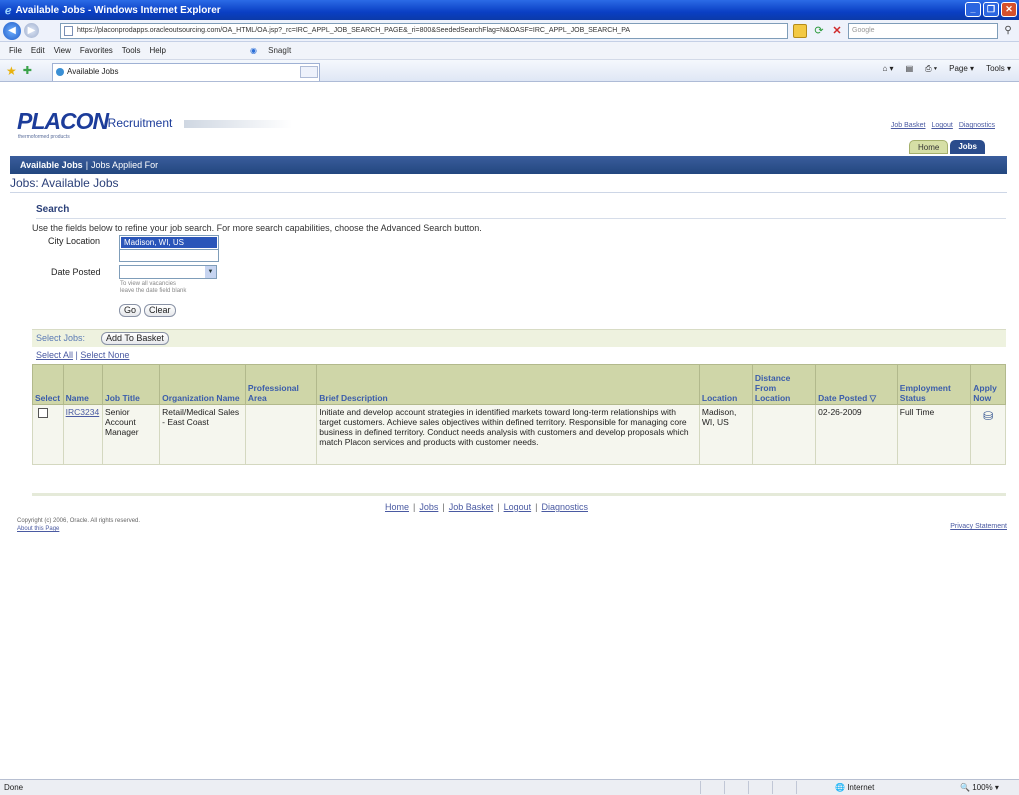 This screenshot has width=1019, height=795. I want to click on tab-jobs: Jobs, so click(967, 147).